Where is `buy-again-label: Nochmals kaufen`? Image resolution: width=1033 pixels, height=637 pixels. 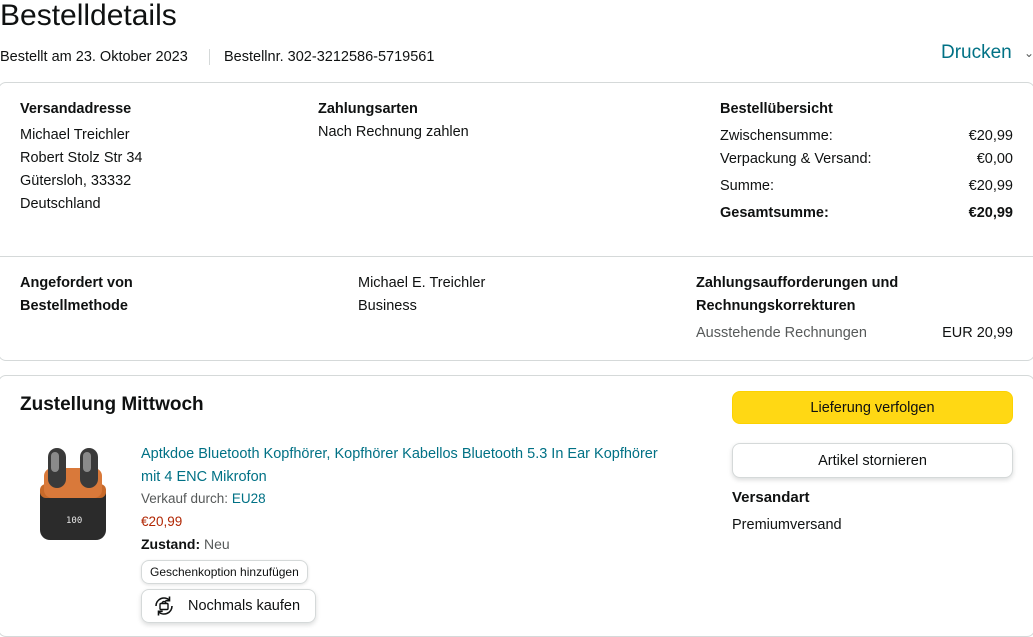
buy-again-label: Nochmals kaufen is located at coordinates (244, 606).